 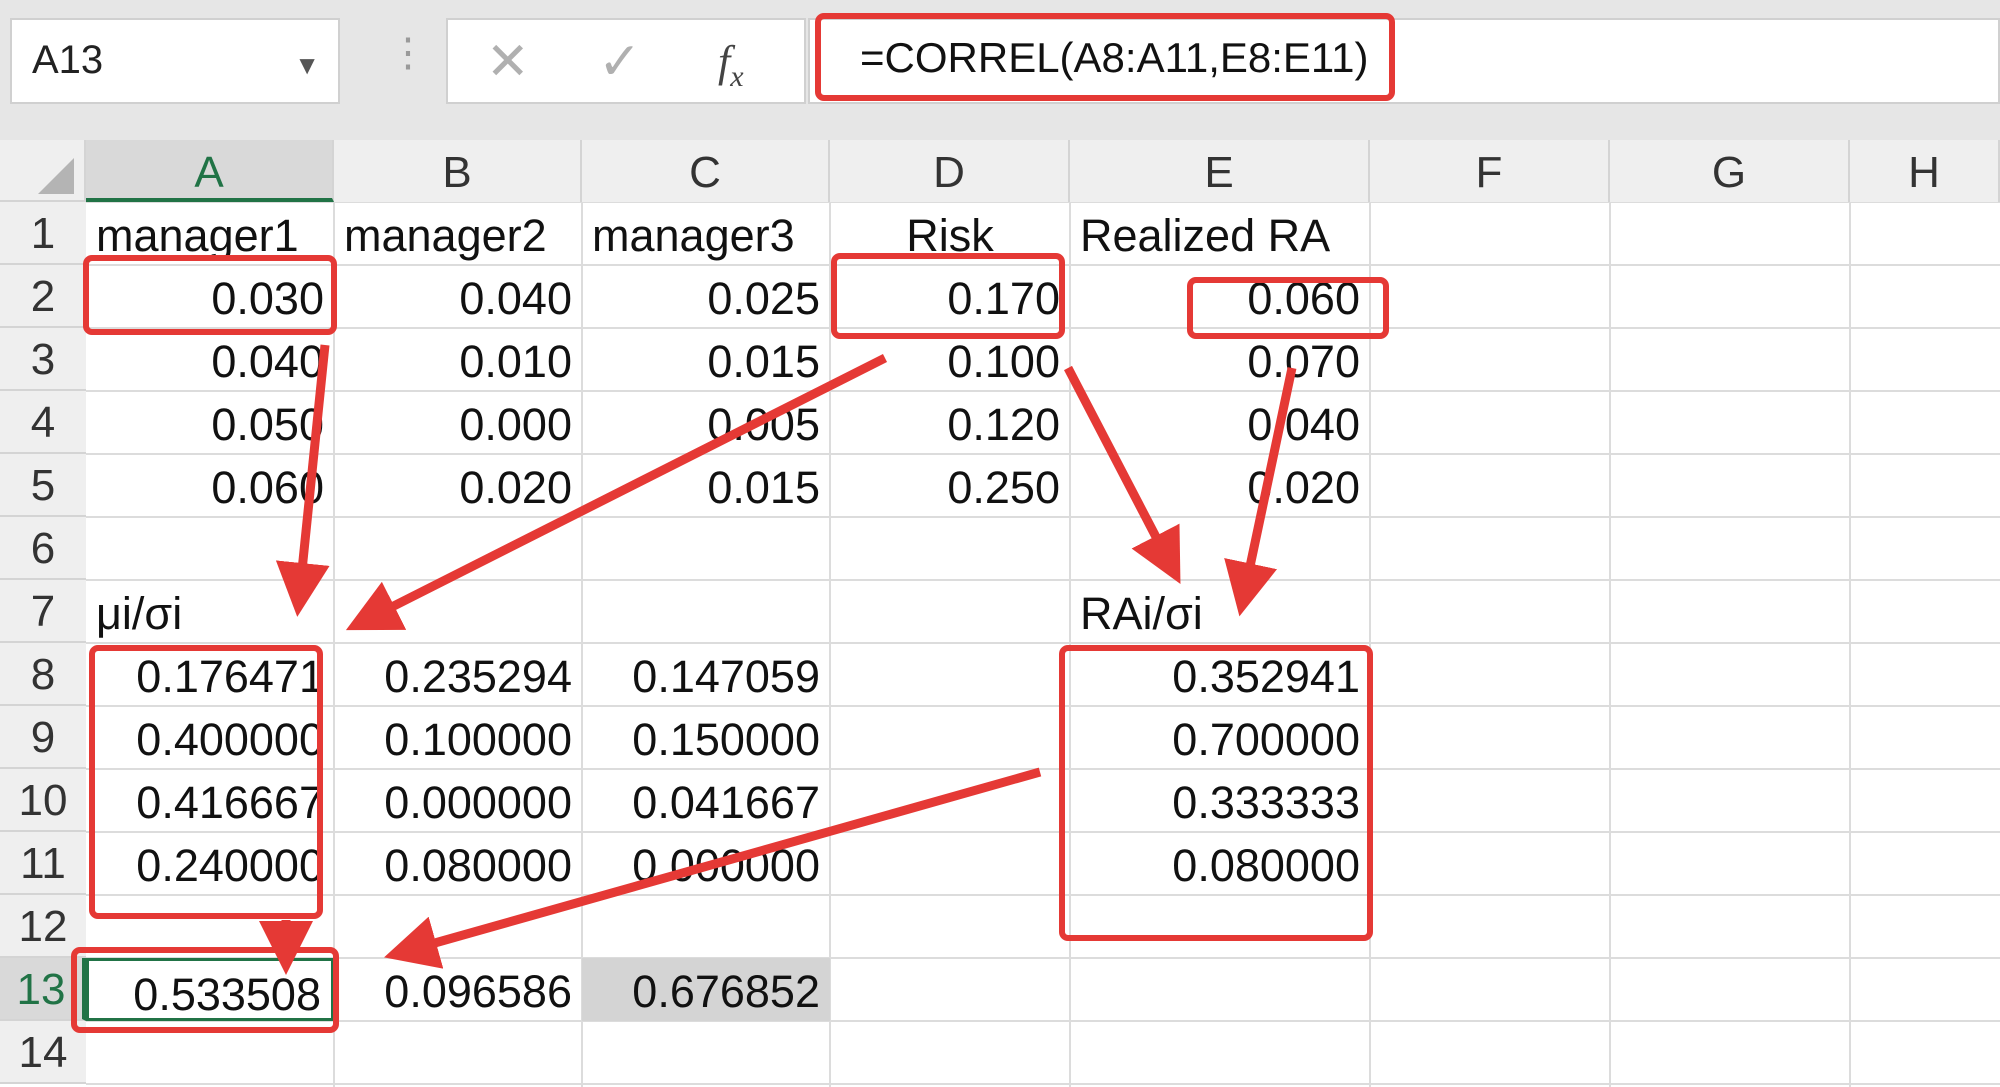 What do you see at coordinates (1220, 171) in the screenshot?
I see `column-header-e: E` at bounding box center [1220, 171].